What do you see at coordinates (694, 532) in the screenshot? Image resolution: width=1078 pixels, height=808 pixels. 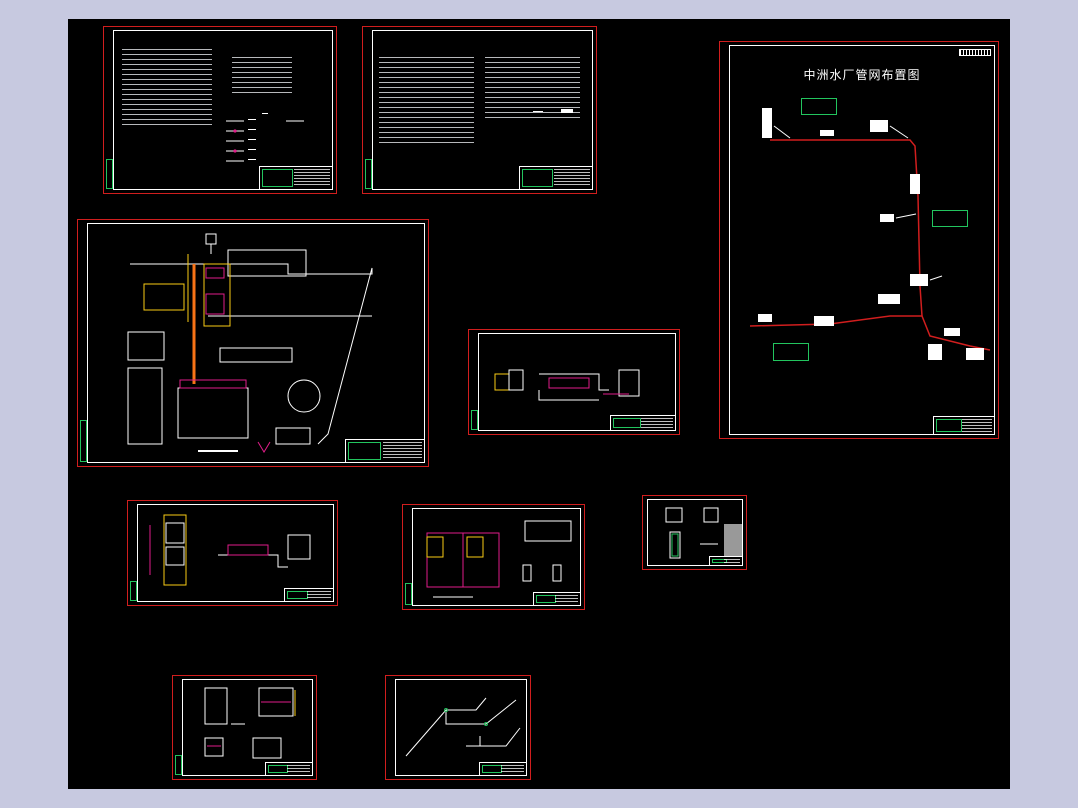 I see `drawing-sheet-valve-detail` at bounding box center [694, 532].